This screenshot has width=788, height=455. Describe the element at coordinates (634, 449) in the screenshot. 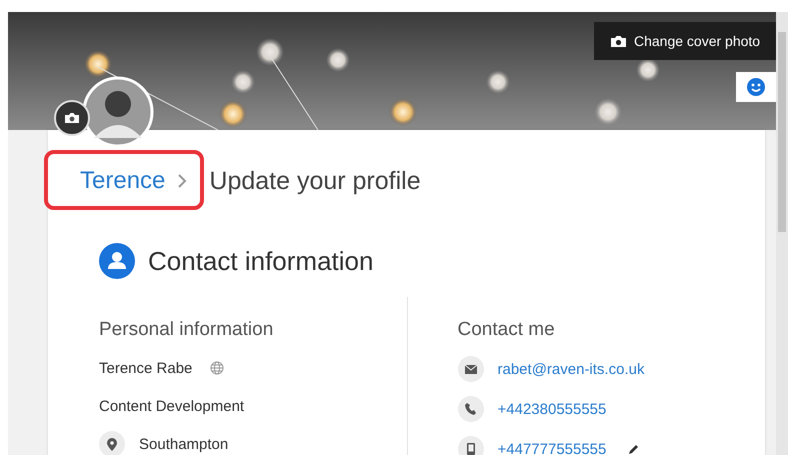

I see `pencil-icon` at that location.